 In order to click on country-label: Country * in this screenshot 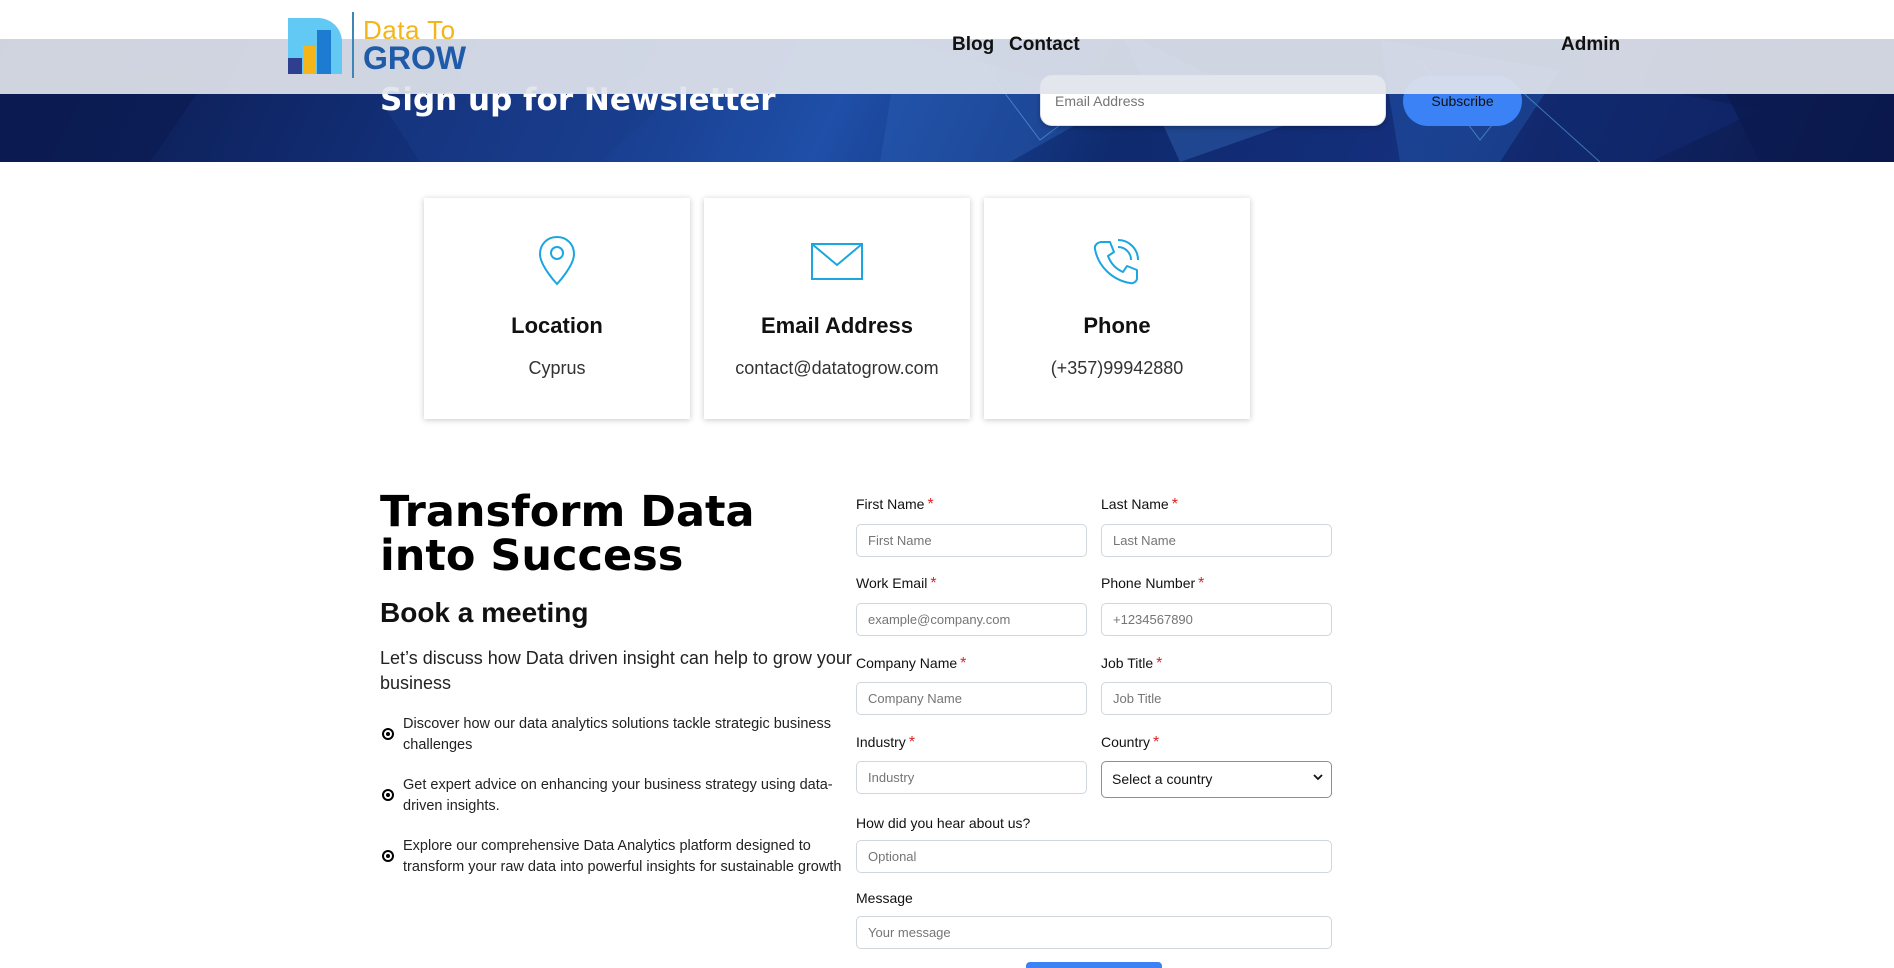, I will do `click(1130, 742)`.